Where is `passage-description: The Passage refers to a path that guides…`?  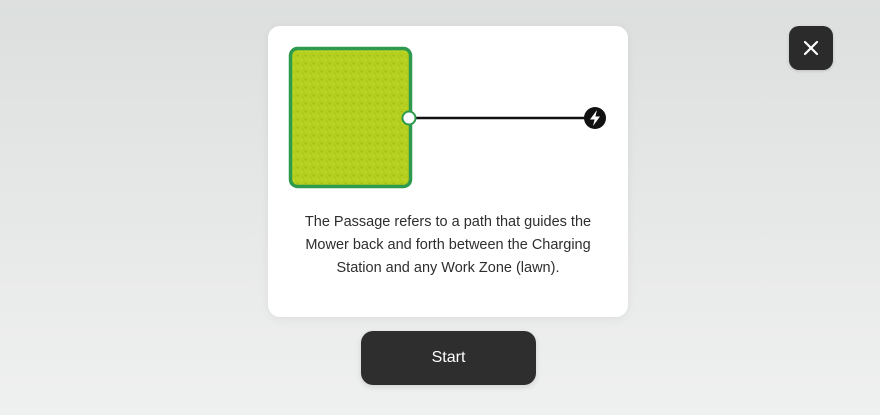 passage-description: The Passage refers to a path that guides… is located at coordinates (448, 245).